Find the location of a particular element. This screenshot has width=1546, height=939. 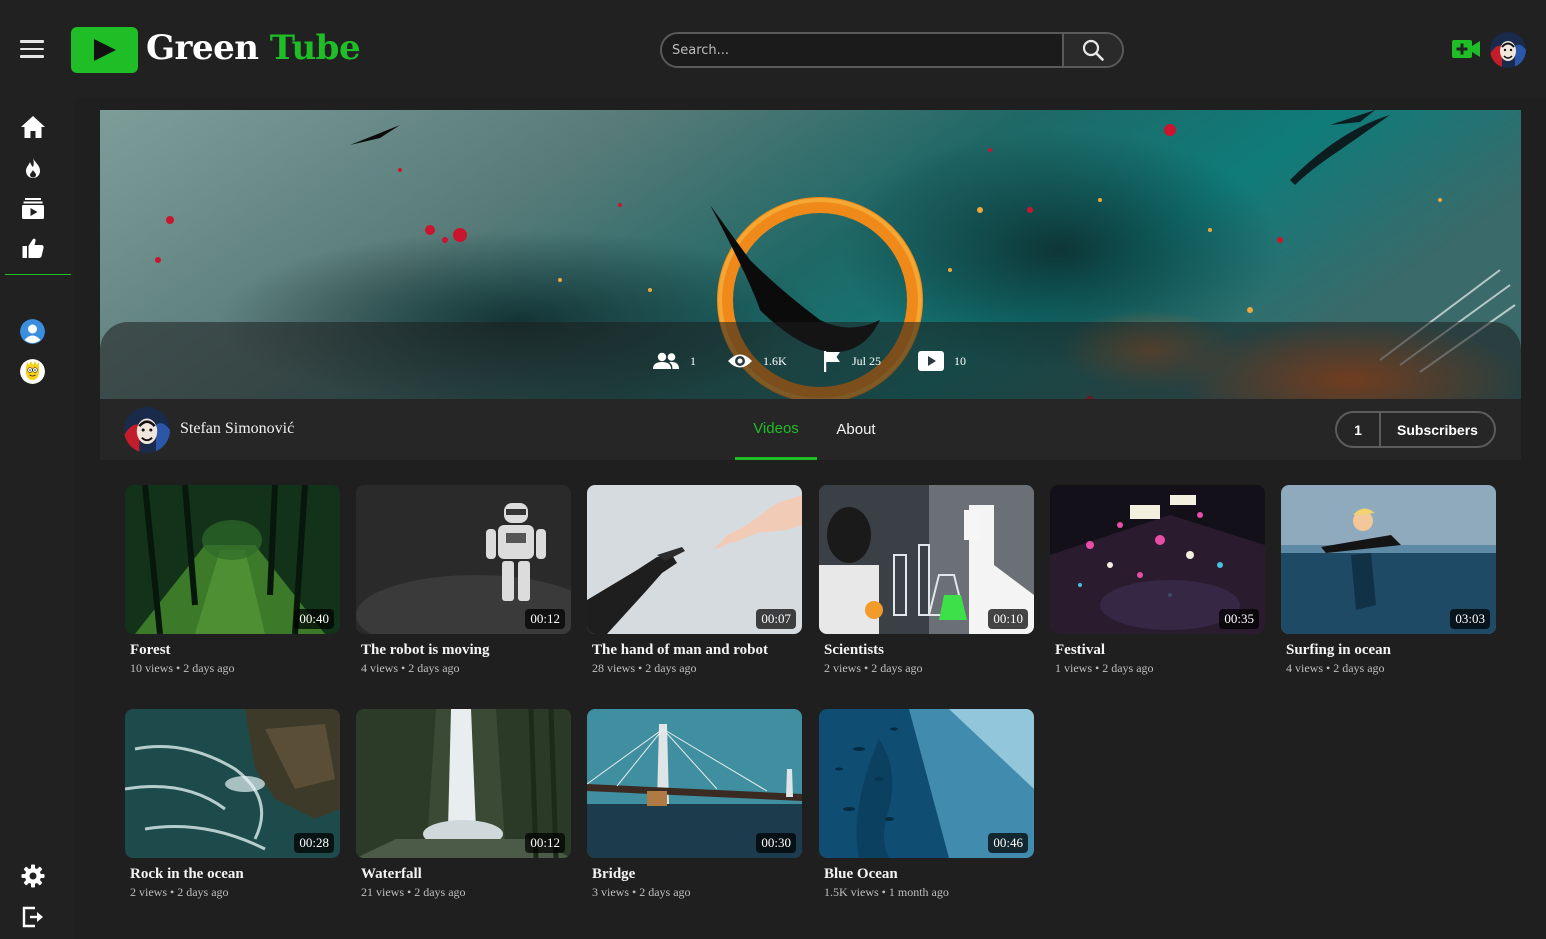

people-icon is located at coordinates (666, 360).